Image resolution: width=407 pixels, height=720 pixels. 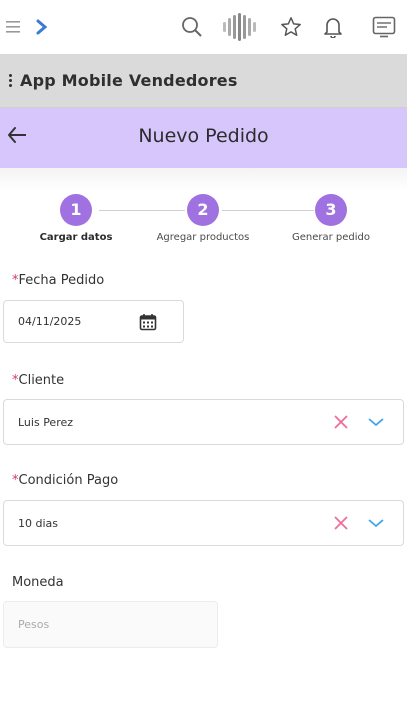 What do you see at coordinates (34, 624) in the screenshot?
I see `moneda-value: Pesos` at bounding box center [34, 624].